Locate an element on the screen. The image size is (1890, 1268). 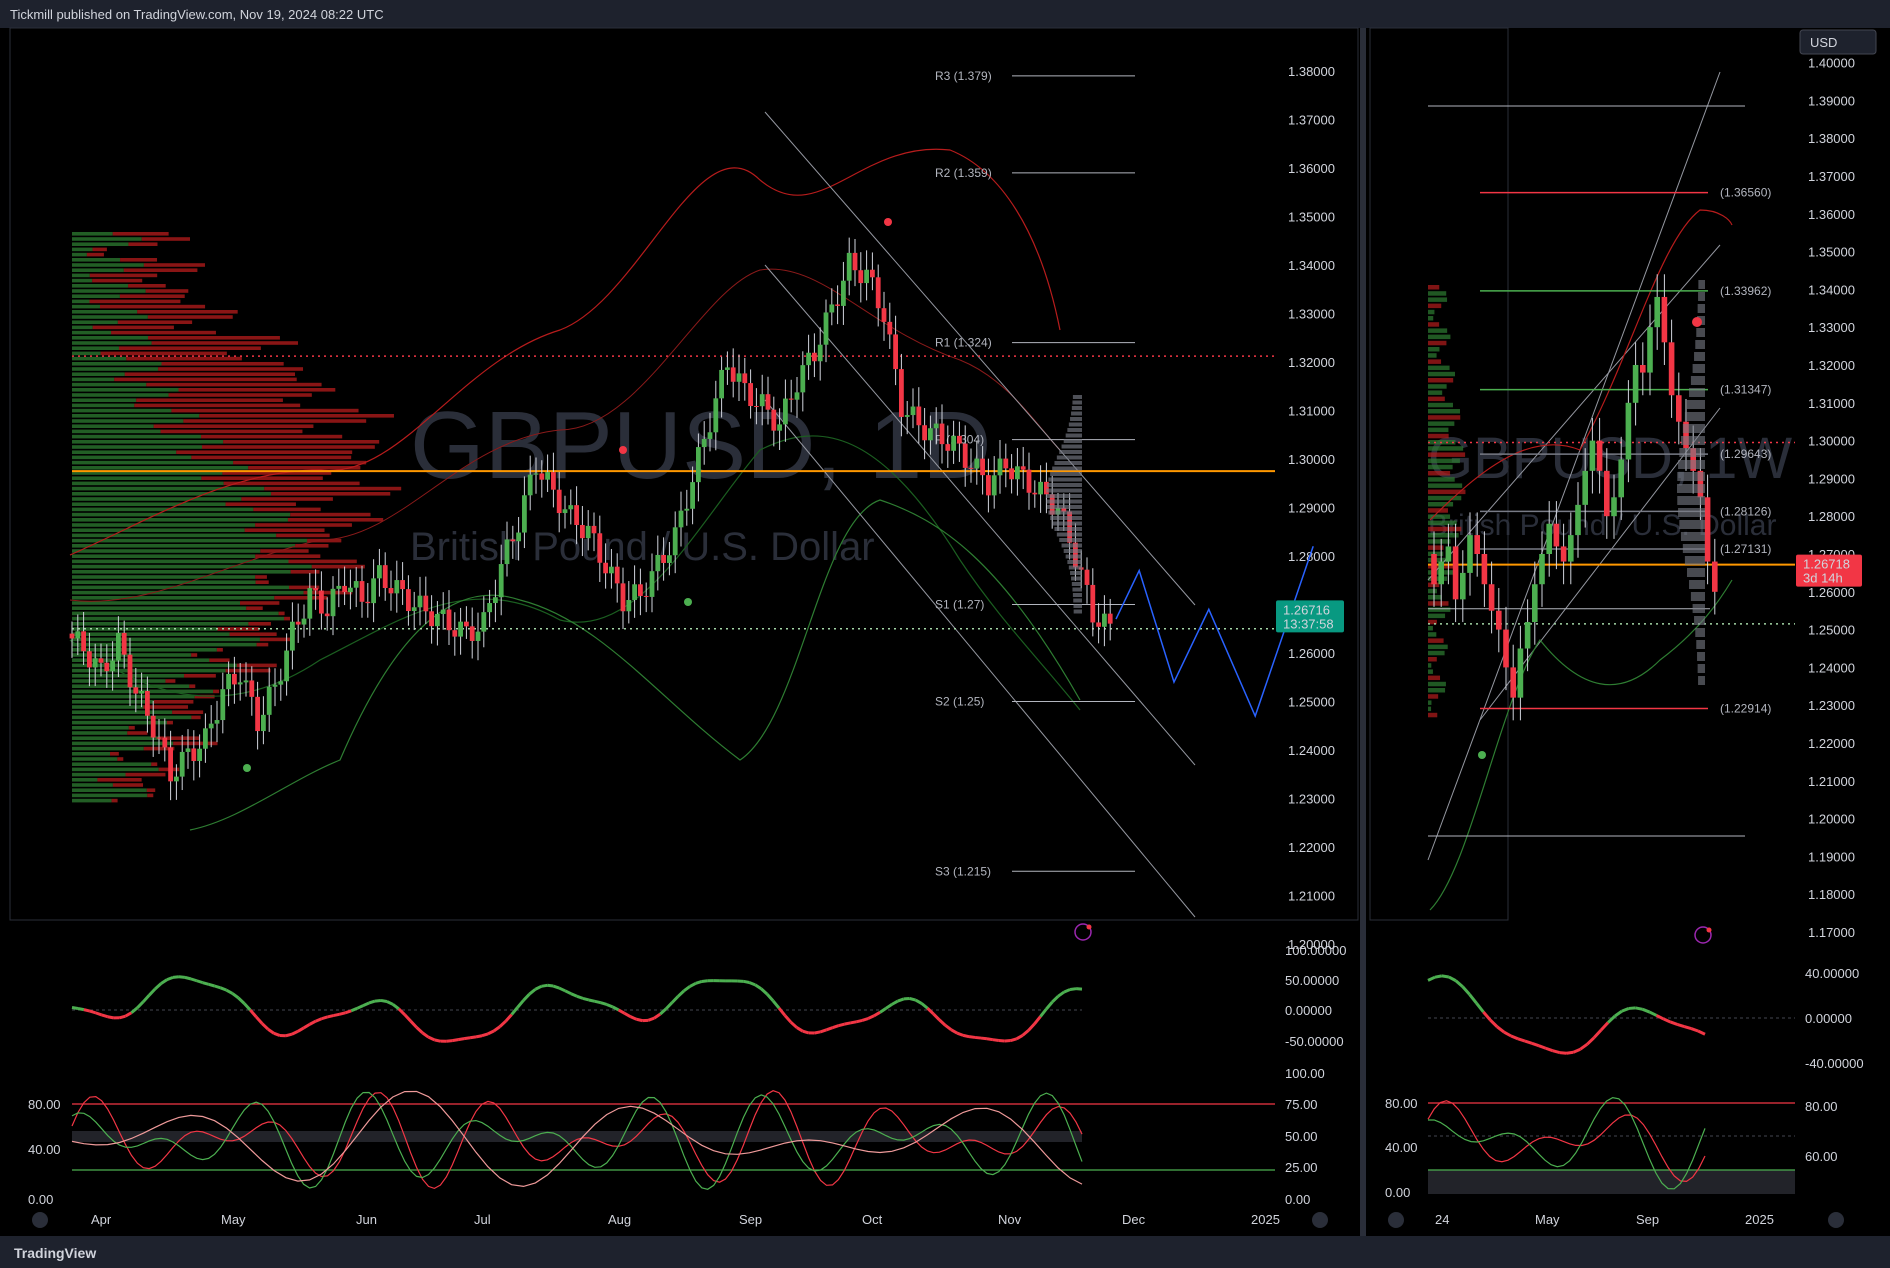
weekly-alert-icon-dot is located at coordinates (1709, 930).